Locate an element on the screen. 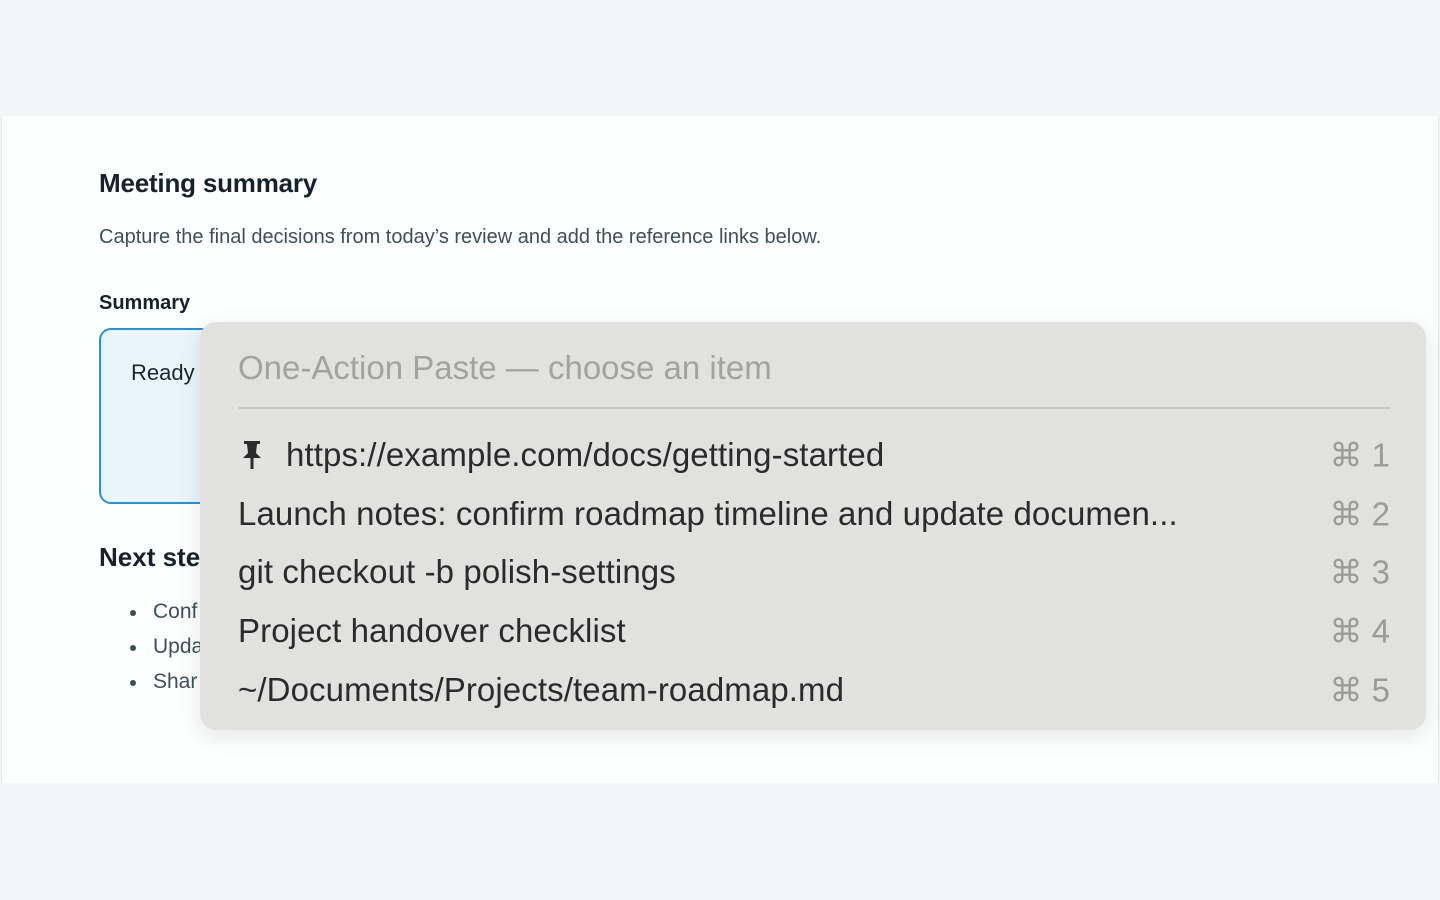 The image size is (1440, 900). paste-item-4: Project handover checklist ⌘ 4 is located at coordinates (814, 631).